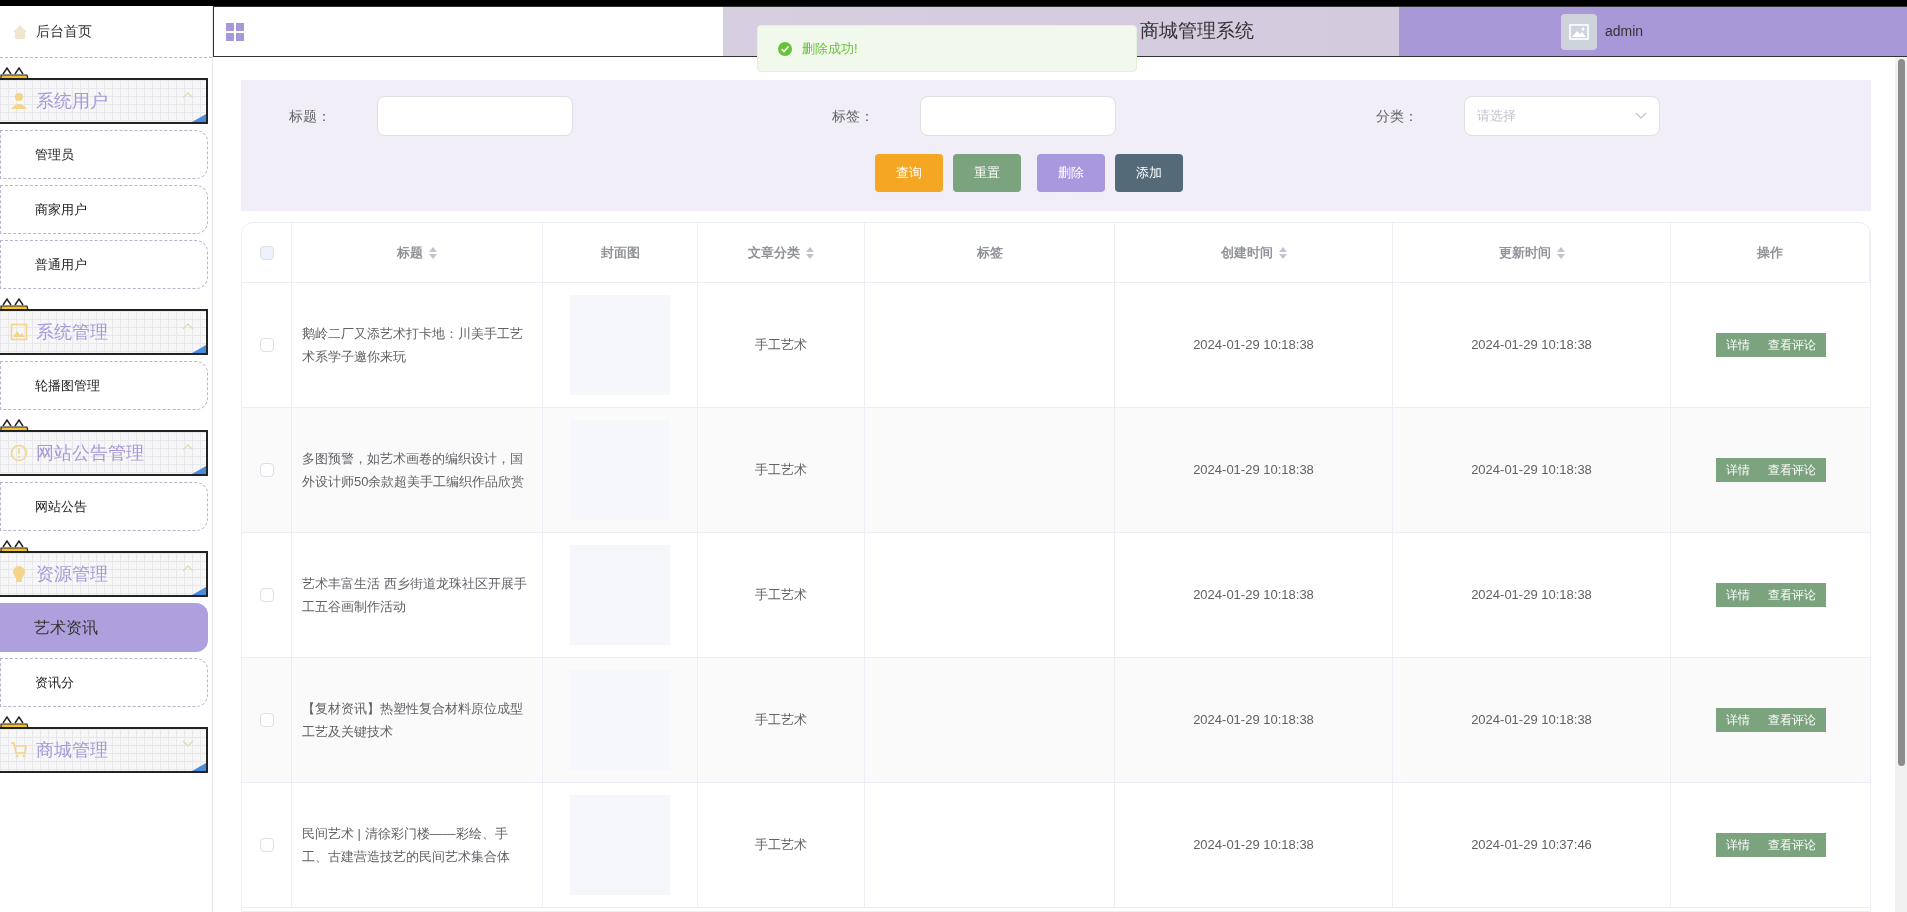 This screenshot has width=1907, height=912. What do you see at coordinates (774, 252) in the screenshot?
I see `column-header: 文章分类` at bounding box center [774, 252].